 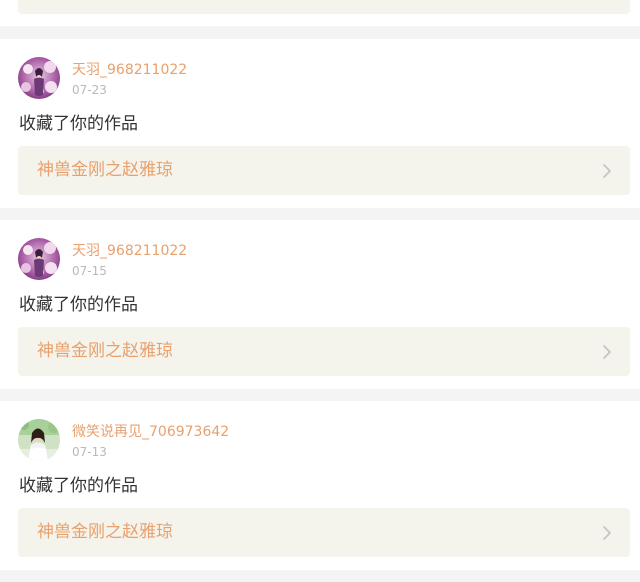 What do you see at coordinates (89, 90) in the screenshot?
I see `notification-date: 07-23` at bounding box center [89, 90].